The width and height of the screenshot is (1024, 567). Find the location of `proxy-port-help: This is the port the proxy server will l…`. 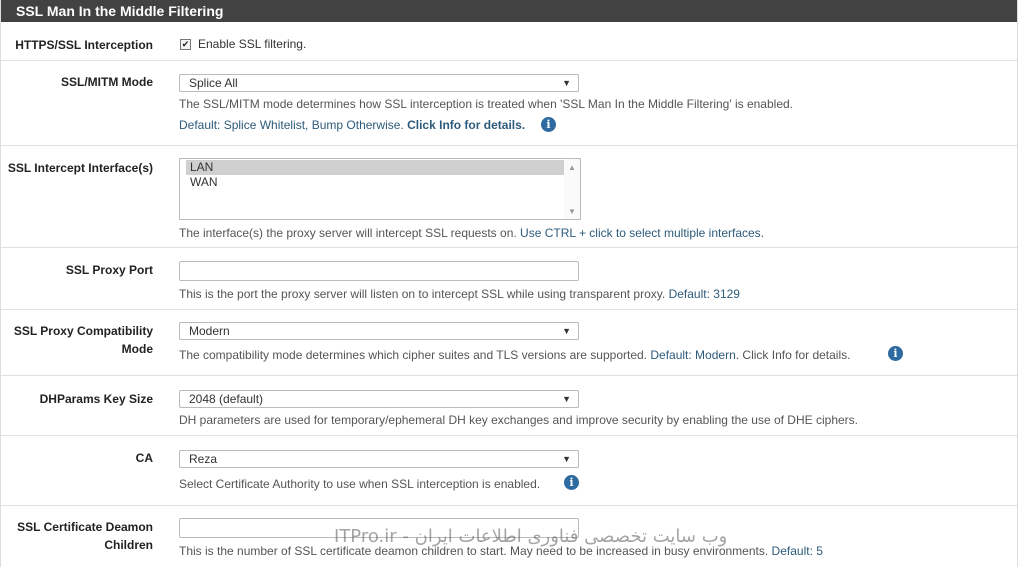

proxy-port-help: This is the port the proxy server will l… is located at coordinates (459, 294).